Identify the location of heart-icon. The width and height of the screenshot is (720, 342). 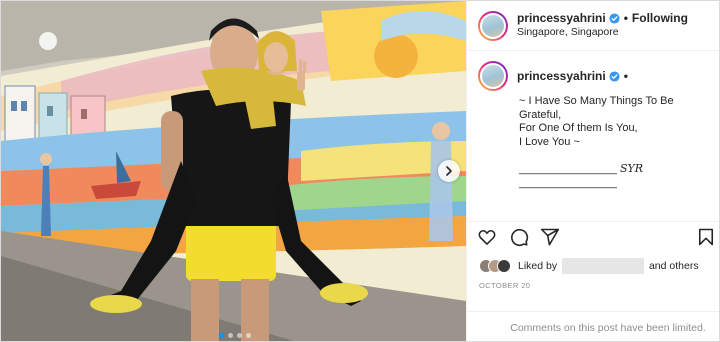
(487, 237).